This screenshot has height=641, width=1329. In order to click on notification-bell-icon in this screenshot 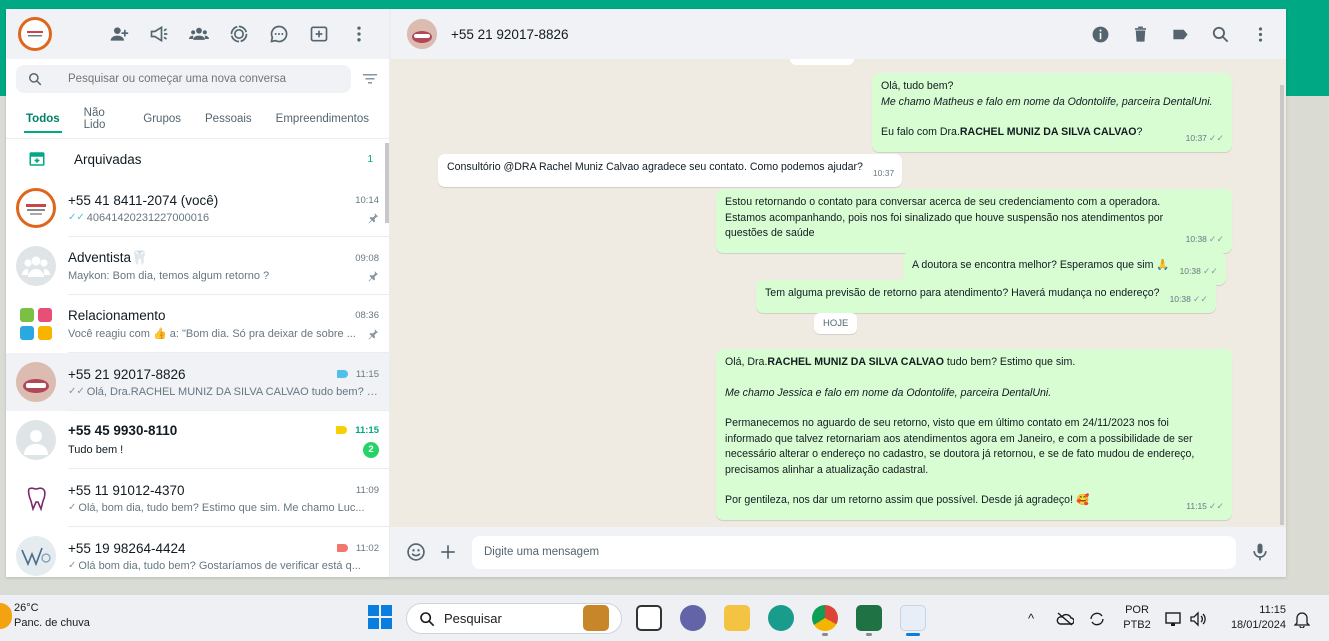, I will do `click(1302, 618)`.